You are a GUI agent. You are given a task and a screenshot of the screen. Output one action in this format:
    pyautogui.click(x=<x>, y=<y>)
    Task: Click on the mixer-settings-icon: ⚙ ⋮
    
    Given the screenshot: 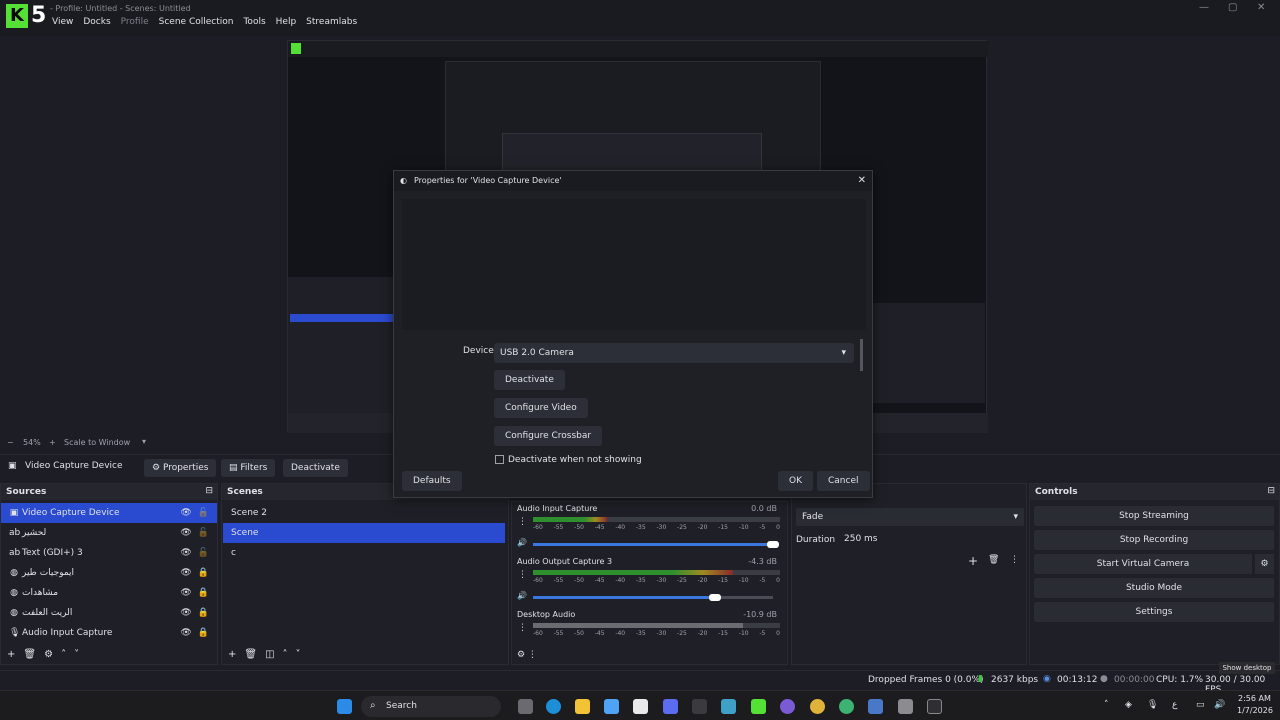 What is the action you would take?
    pyautogui.click(x=527, y=655)
    